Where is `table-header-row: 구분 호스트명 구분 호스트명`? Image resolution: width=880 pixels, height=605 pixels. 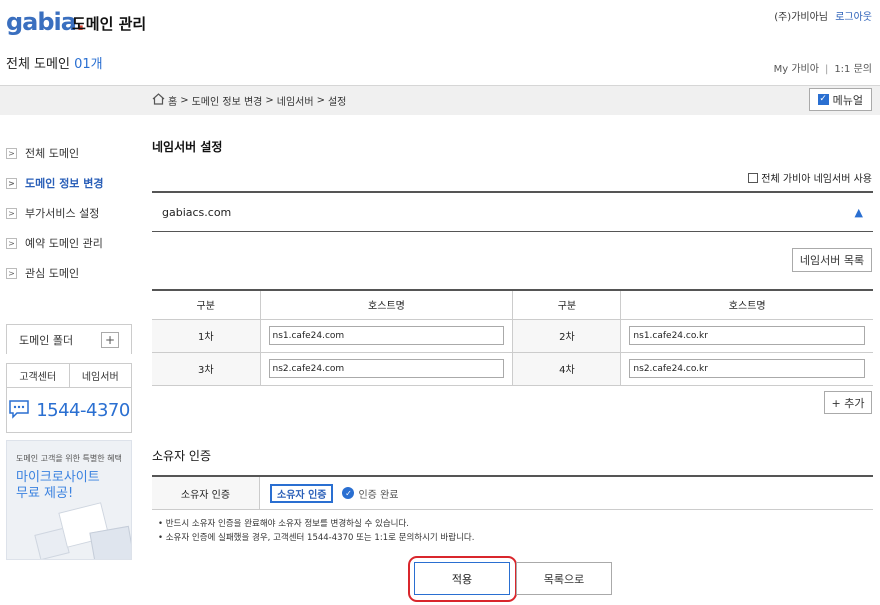 table-header-row: 구분 호스트명 구분 호스트명 is located at coordinates (512, 305).